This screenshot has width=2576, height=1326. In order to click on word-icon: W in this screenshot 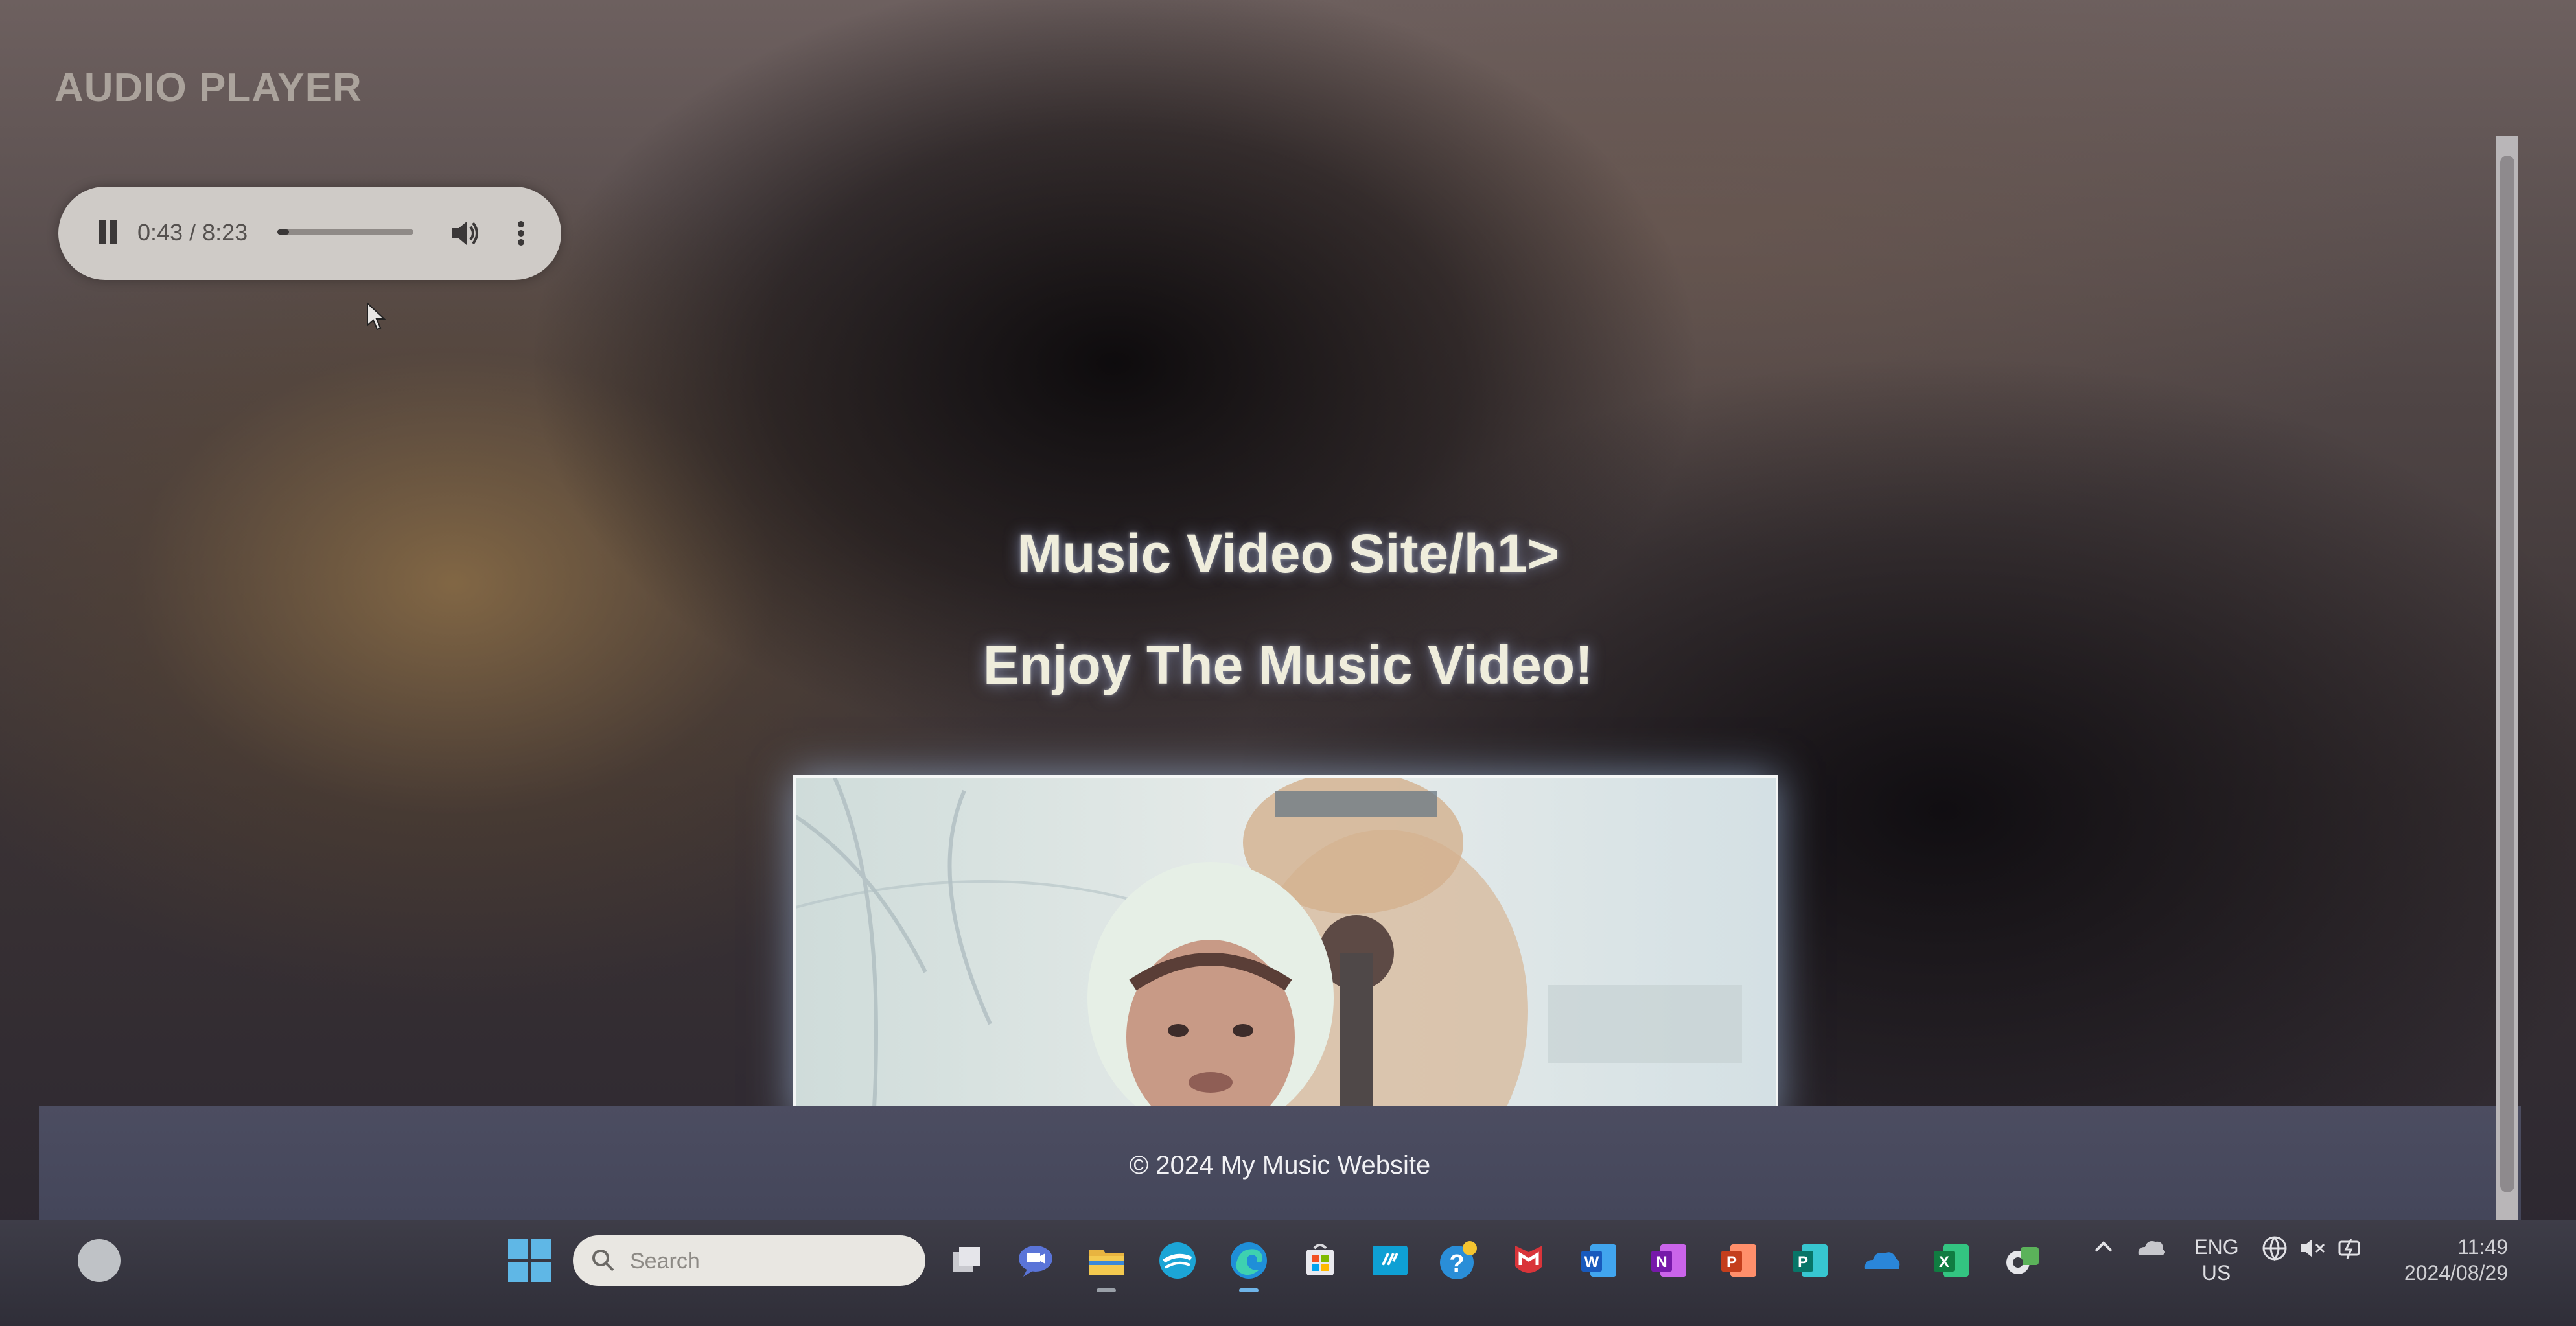, I will do `click(1598, 1260)`.